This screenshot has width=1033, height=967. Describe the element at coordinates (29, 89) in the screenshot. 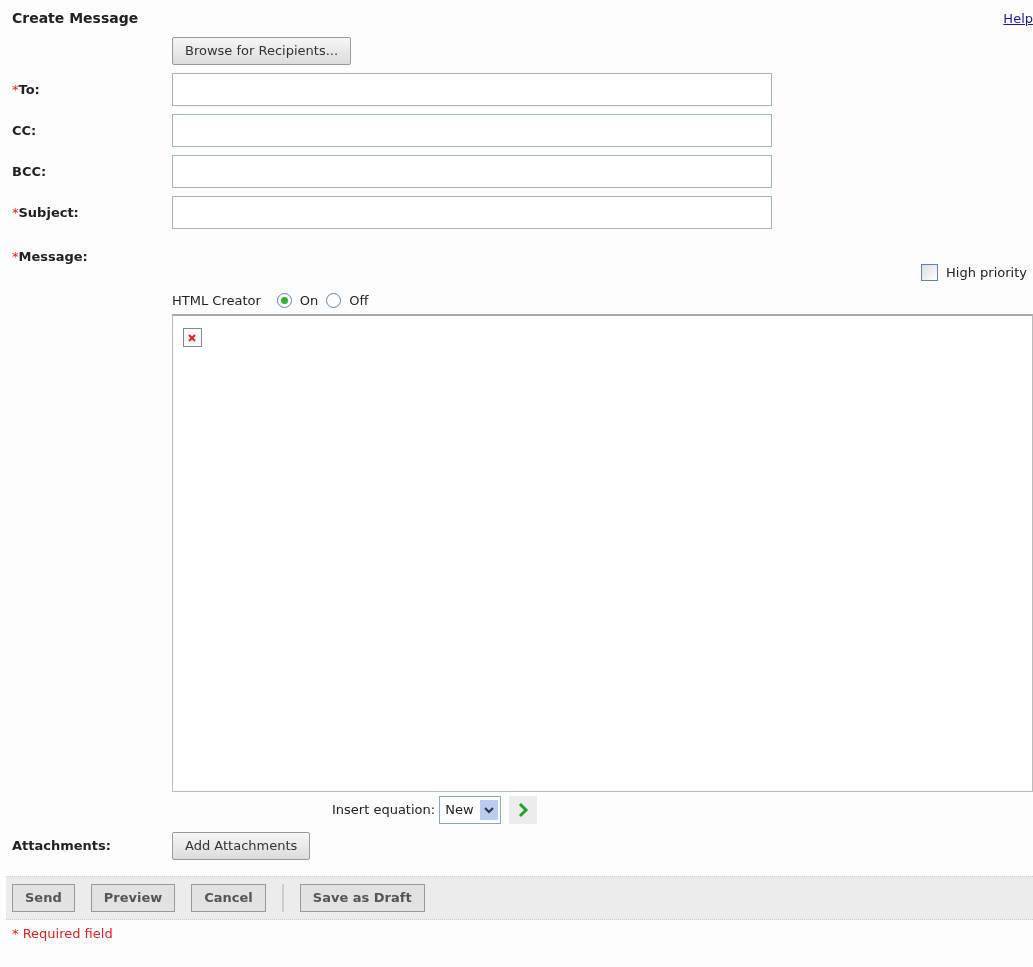

I see `field-label: To:` at that location.